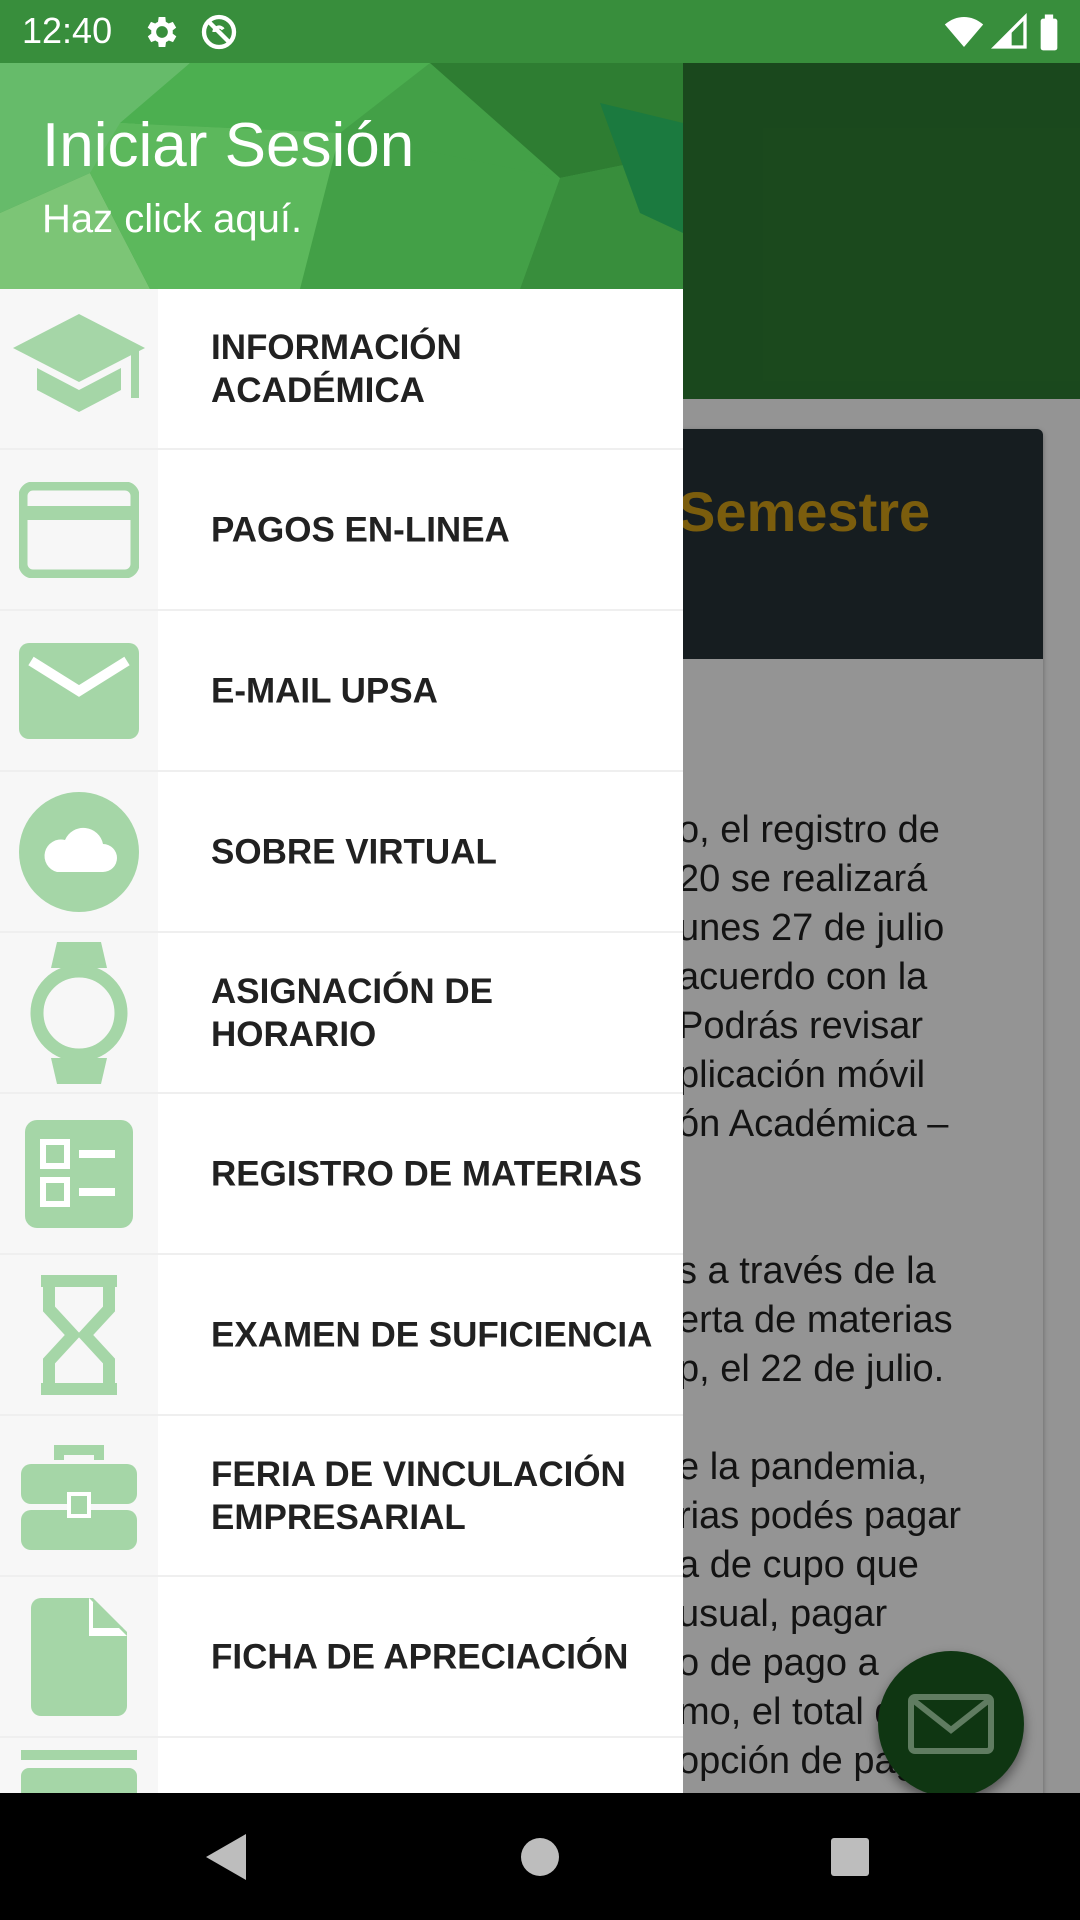  Describe the element at coordinates (427, 1173) in the screenshot. I see `menu-item-label: REGISTRO DE MATERIAS` at that location.